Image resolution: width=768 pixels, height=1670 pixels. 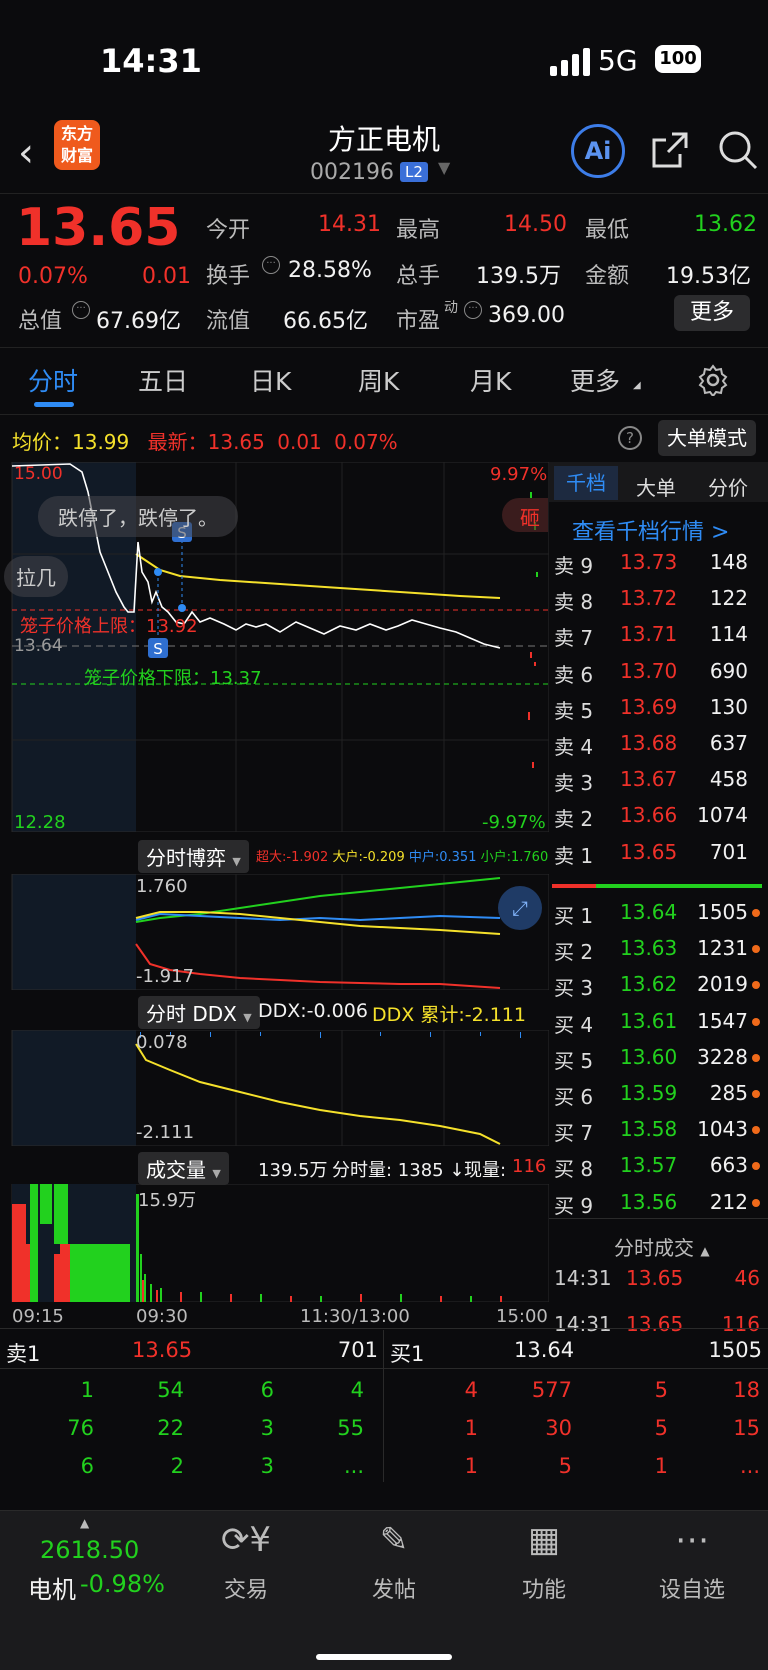 I want to click on index-pct: -0.98%, so click(x=122, y=1584).